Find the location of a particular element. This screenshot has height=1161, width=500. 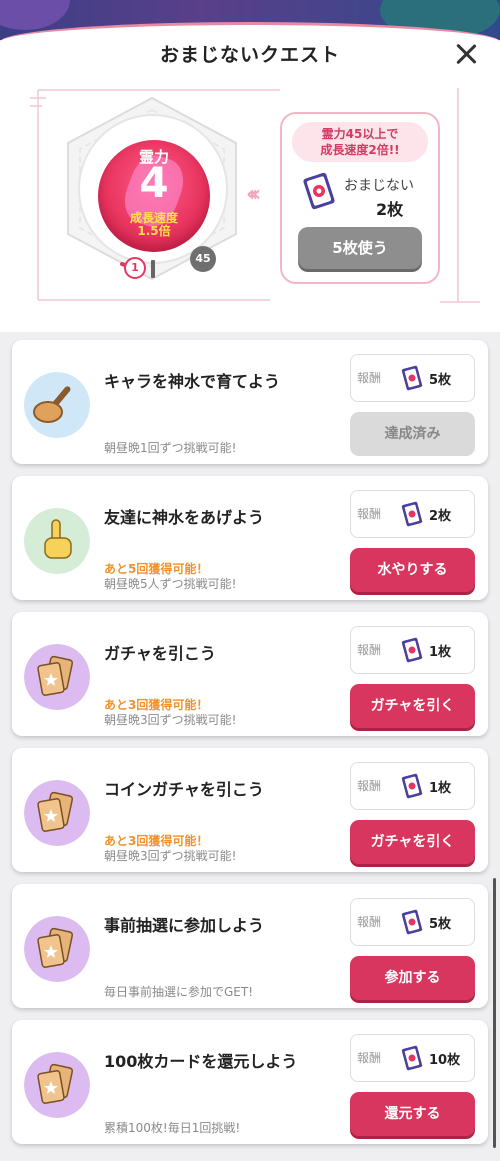

quest-title: ガチャを引こう is located at coordinates (160, 653).